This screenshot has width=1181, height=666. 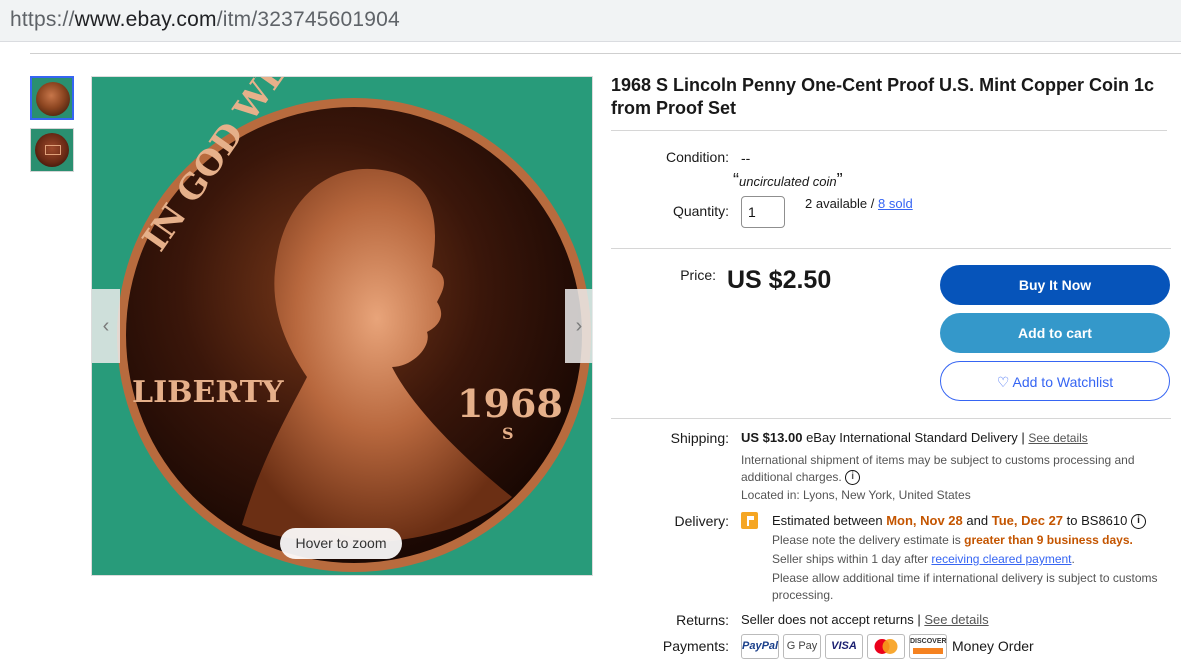 I want to click on money-order-text: Money Order, so click(x=993, y=646).